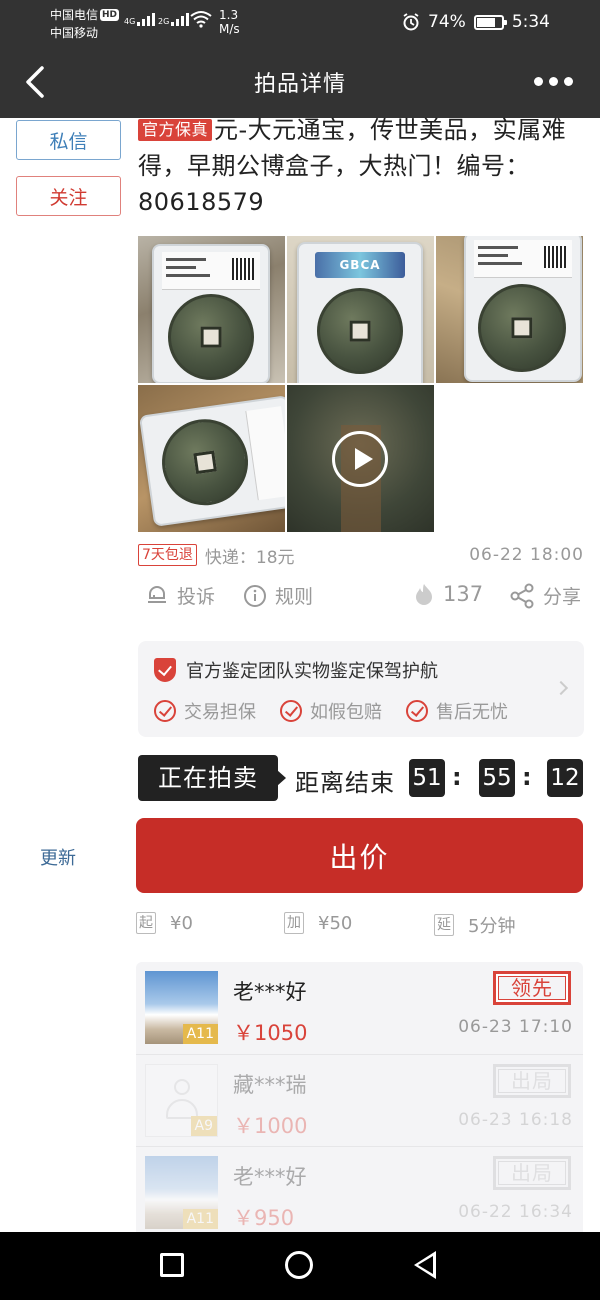 The width and height of the screenshot is (600, 1300). I want to click on message-button: 私信, so click(68, 140).